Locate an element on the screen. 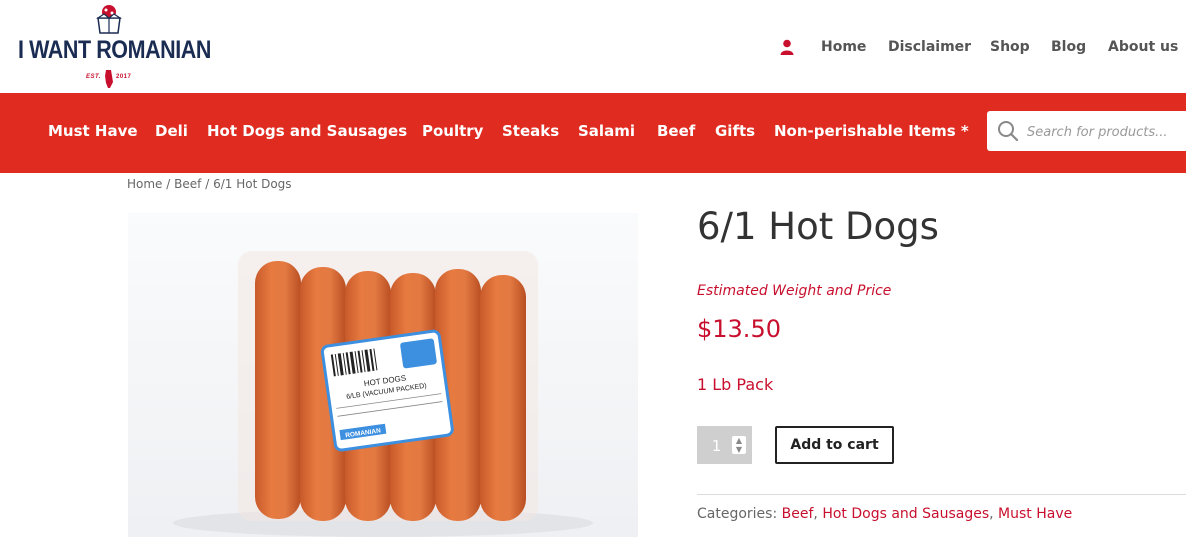  quantity-stepper-arrows: ▲ ▼ is located at coordinates (739, 445).